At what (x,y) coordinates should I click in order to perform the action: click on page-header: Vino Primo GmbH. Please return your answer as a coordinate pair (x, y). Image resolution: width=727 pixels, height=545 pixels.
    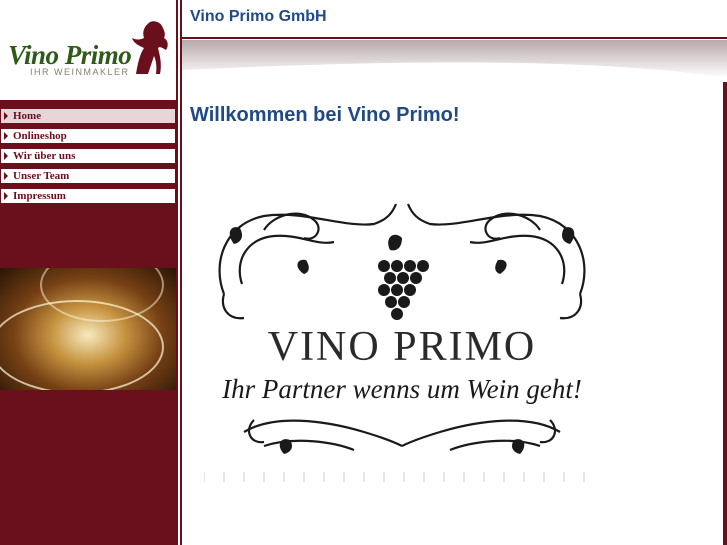
    Looking at the image, I should click on (454, 19).